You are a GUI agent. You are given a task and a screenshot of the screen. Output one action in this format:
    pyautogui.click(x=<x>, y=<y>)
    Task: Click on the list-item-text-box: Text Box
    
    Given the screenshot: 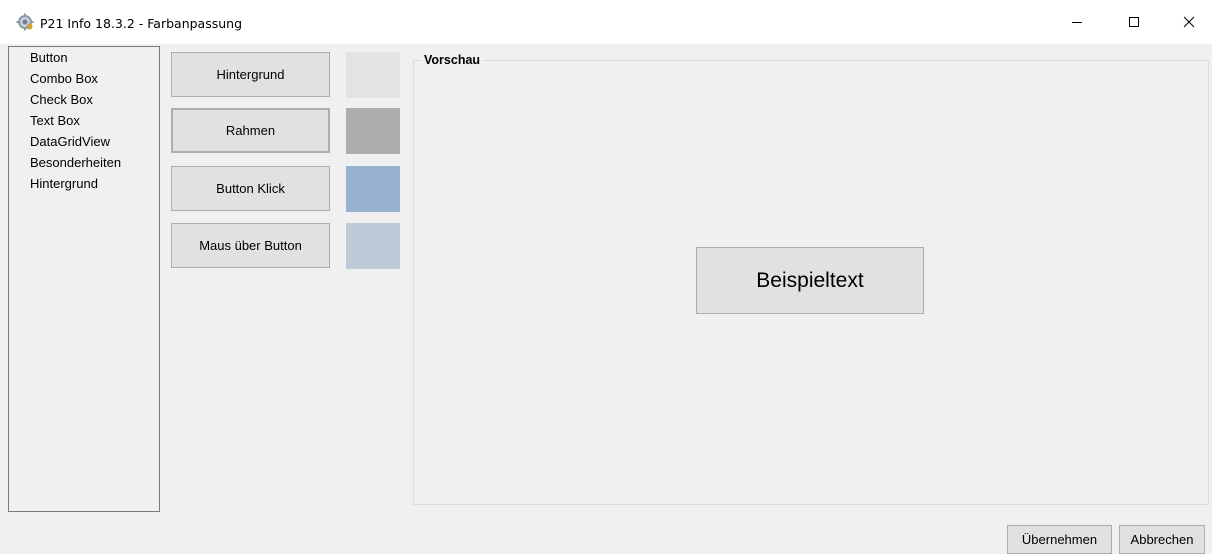 What is the action you would take?
    pyautogui.click(x=55, y=120)
    